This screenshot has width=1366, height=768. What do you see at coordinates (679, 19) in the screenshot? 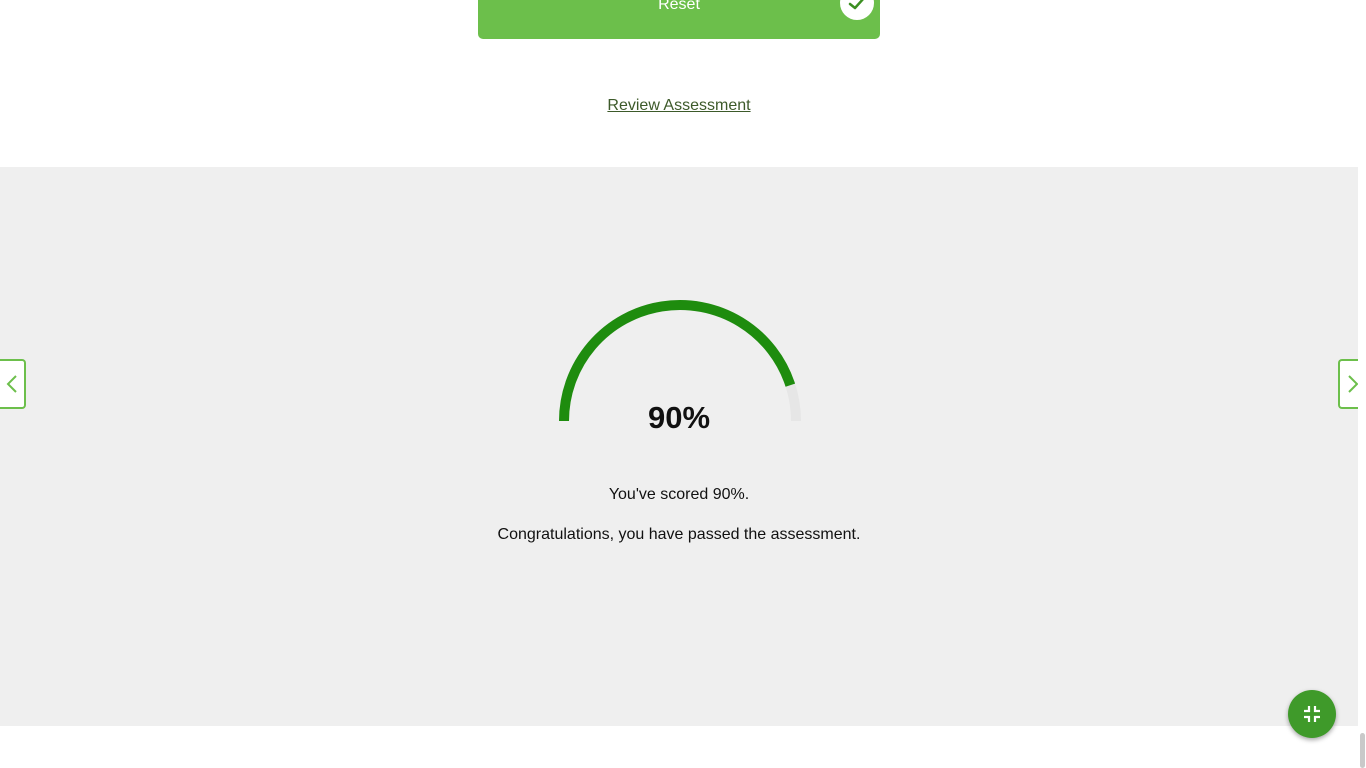
I see `reset-button: Reset` at bounding box center [679, 19].